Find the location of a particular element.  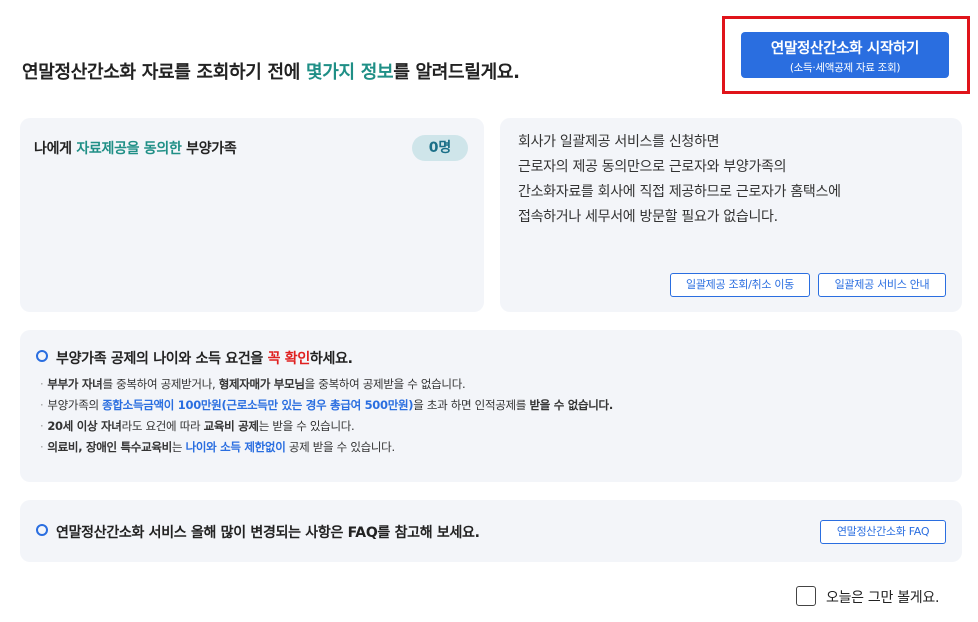

notice-title-end: 하세요. is located at coordinates (331, 359).